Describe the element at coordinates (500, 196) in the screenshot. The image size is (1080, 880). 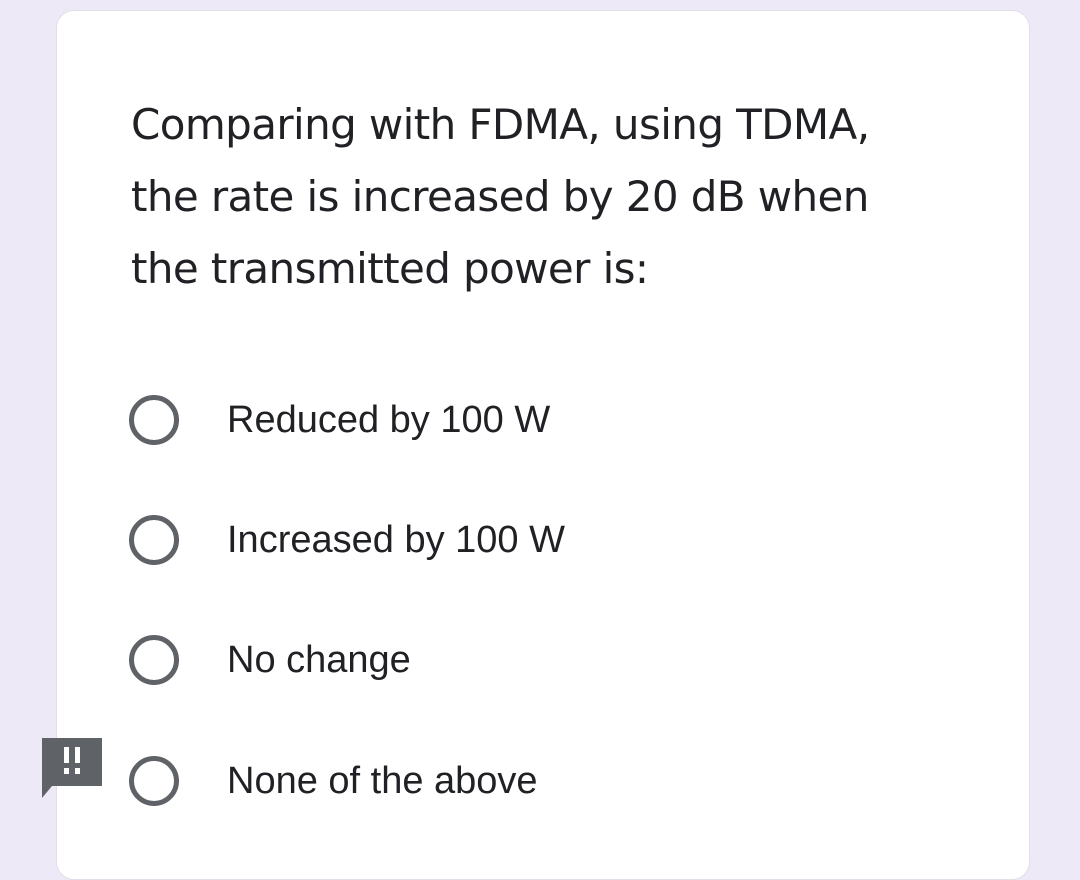
I see `question-line: the rate is increased by 20 dB when` at that location.